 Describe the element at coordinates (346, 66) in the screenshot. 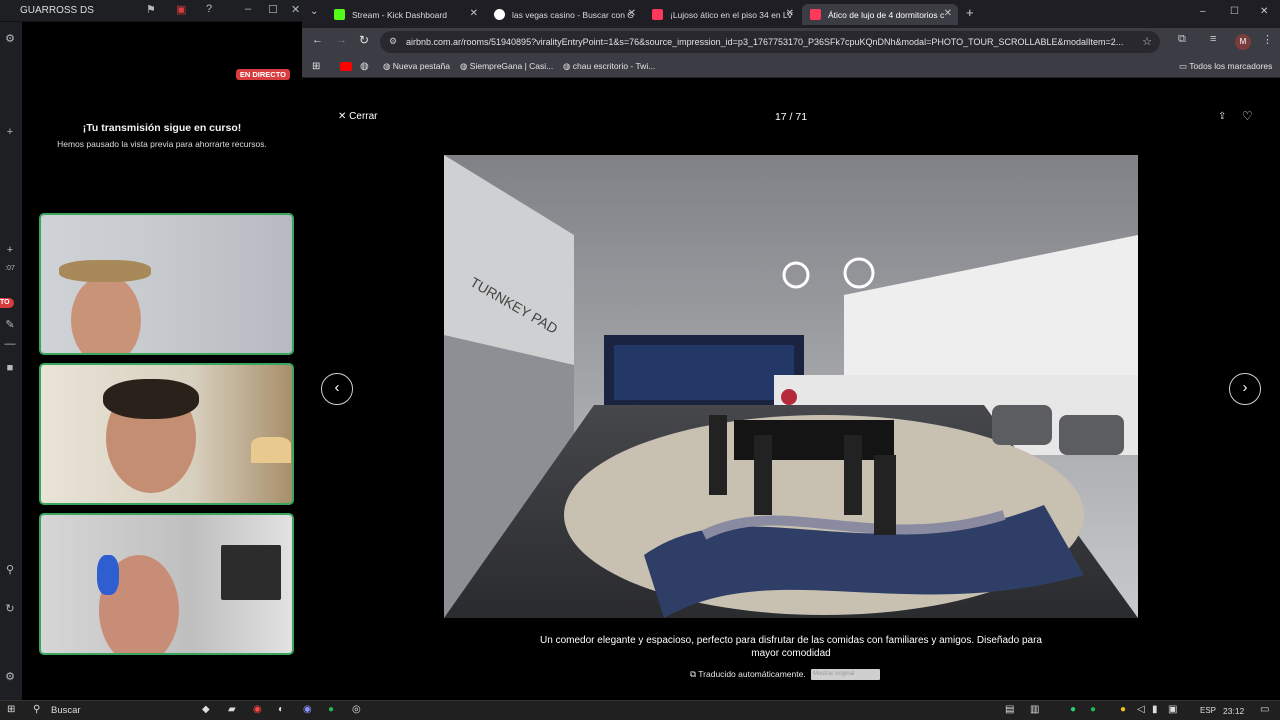

I see `youtube-icon` at that location.